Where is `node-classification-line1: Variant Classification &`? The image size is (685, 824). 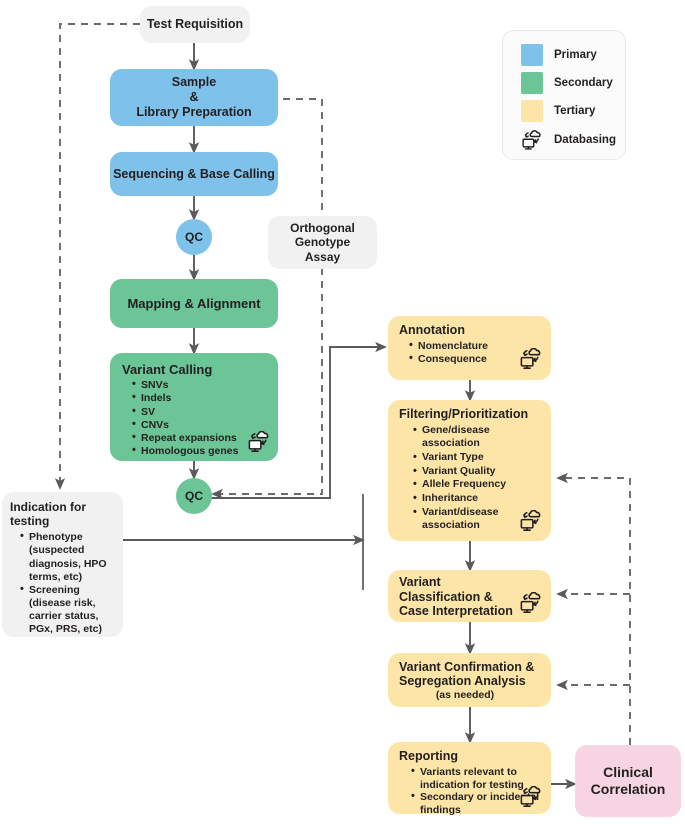
node-classification-line1: Variant Classification & is located at coordinates (446, 589).